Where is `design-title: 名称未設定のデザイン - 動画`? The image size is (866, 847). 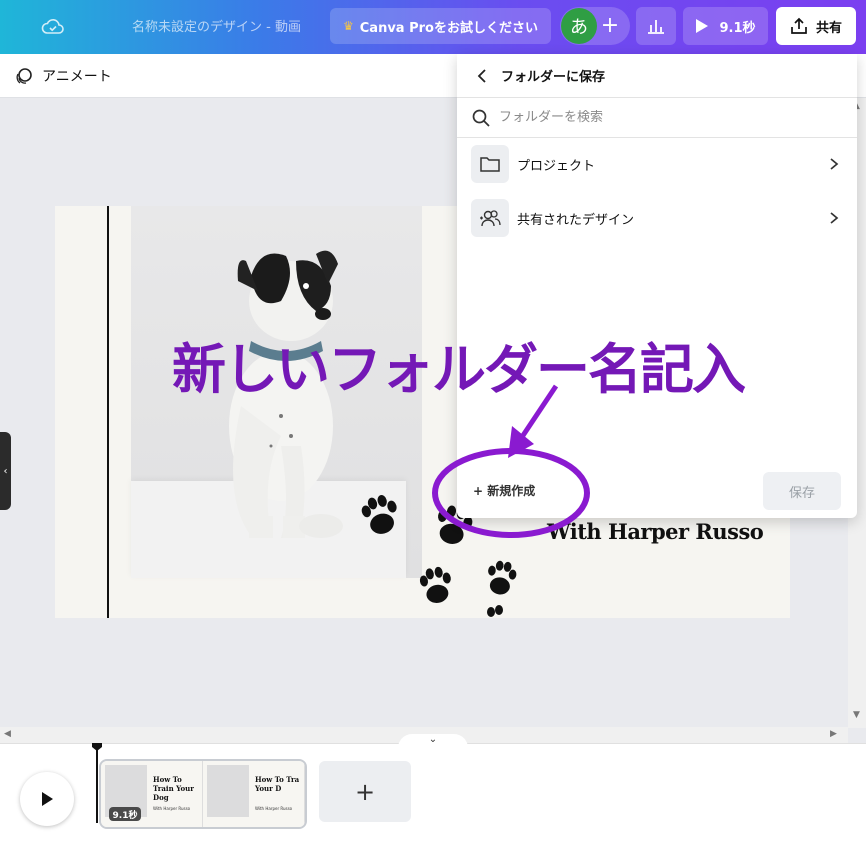
design-title: 名称未設定のデザイン - 動画 is located at coordinates (216, 25).